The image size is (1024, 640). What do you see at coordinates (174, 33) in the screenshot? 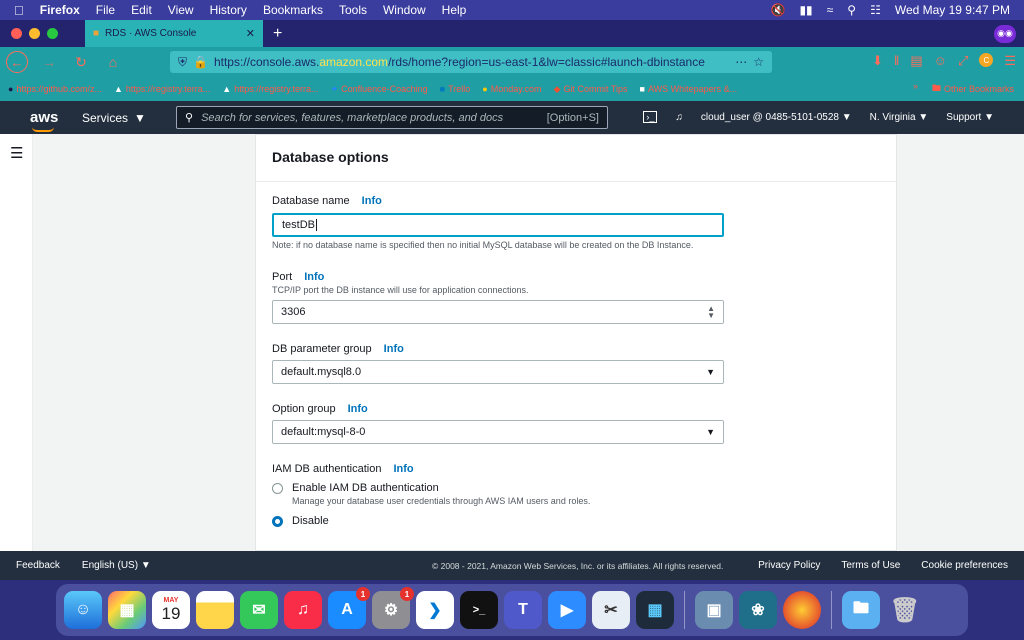
I see `browser-tab-rds: ■ RDS · AWS Console ✕` at bounding box center [174, 33].